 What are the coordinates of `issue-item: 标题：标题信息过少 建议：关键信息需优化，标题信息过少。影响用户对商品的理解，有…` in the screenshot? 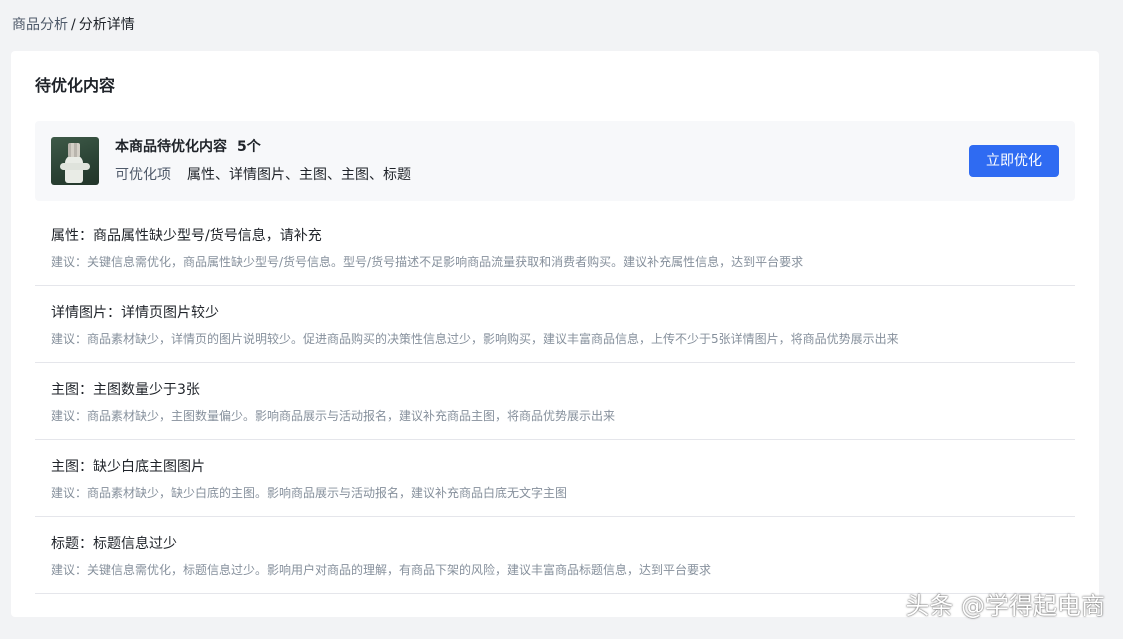 It's located at (555, 555).